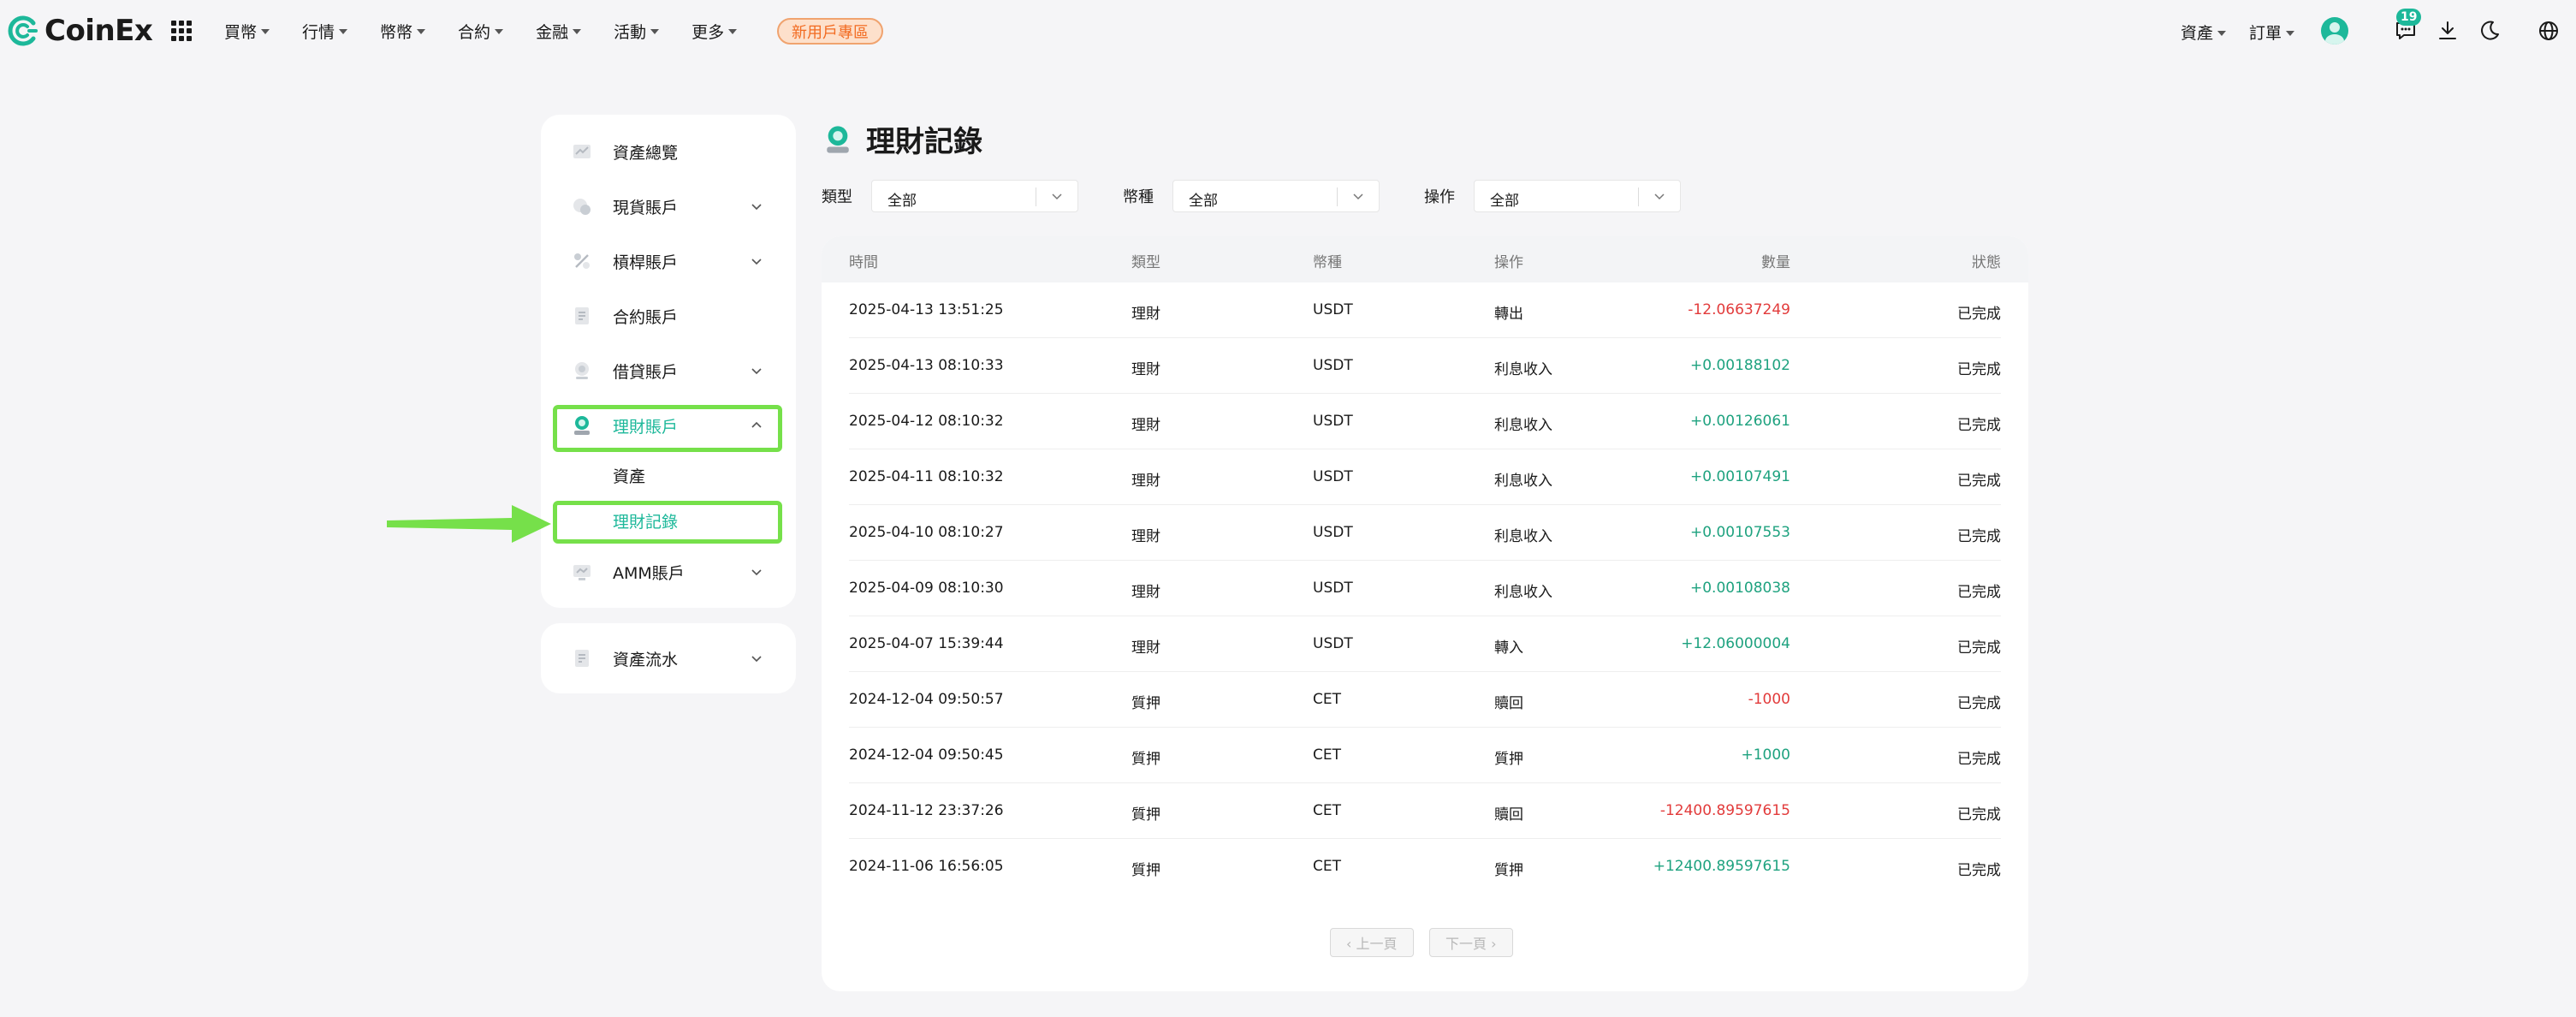 Image resolution: width=2576 pixels, height=1017 pixels. I want to click on nav-more: 更多, so click(714, 32).